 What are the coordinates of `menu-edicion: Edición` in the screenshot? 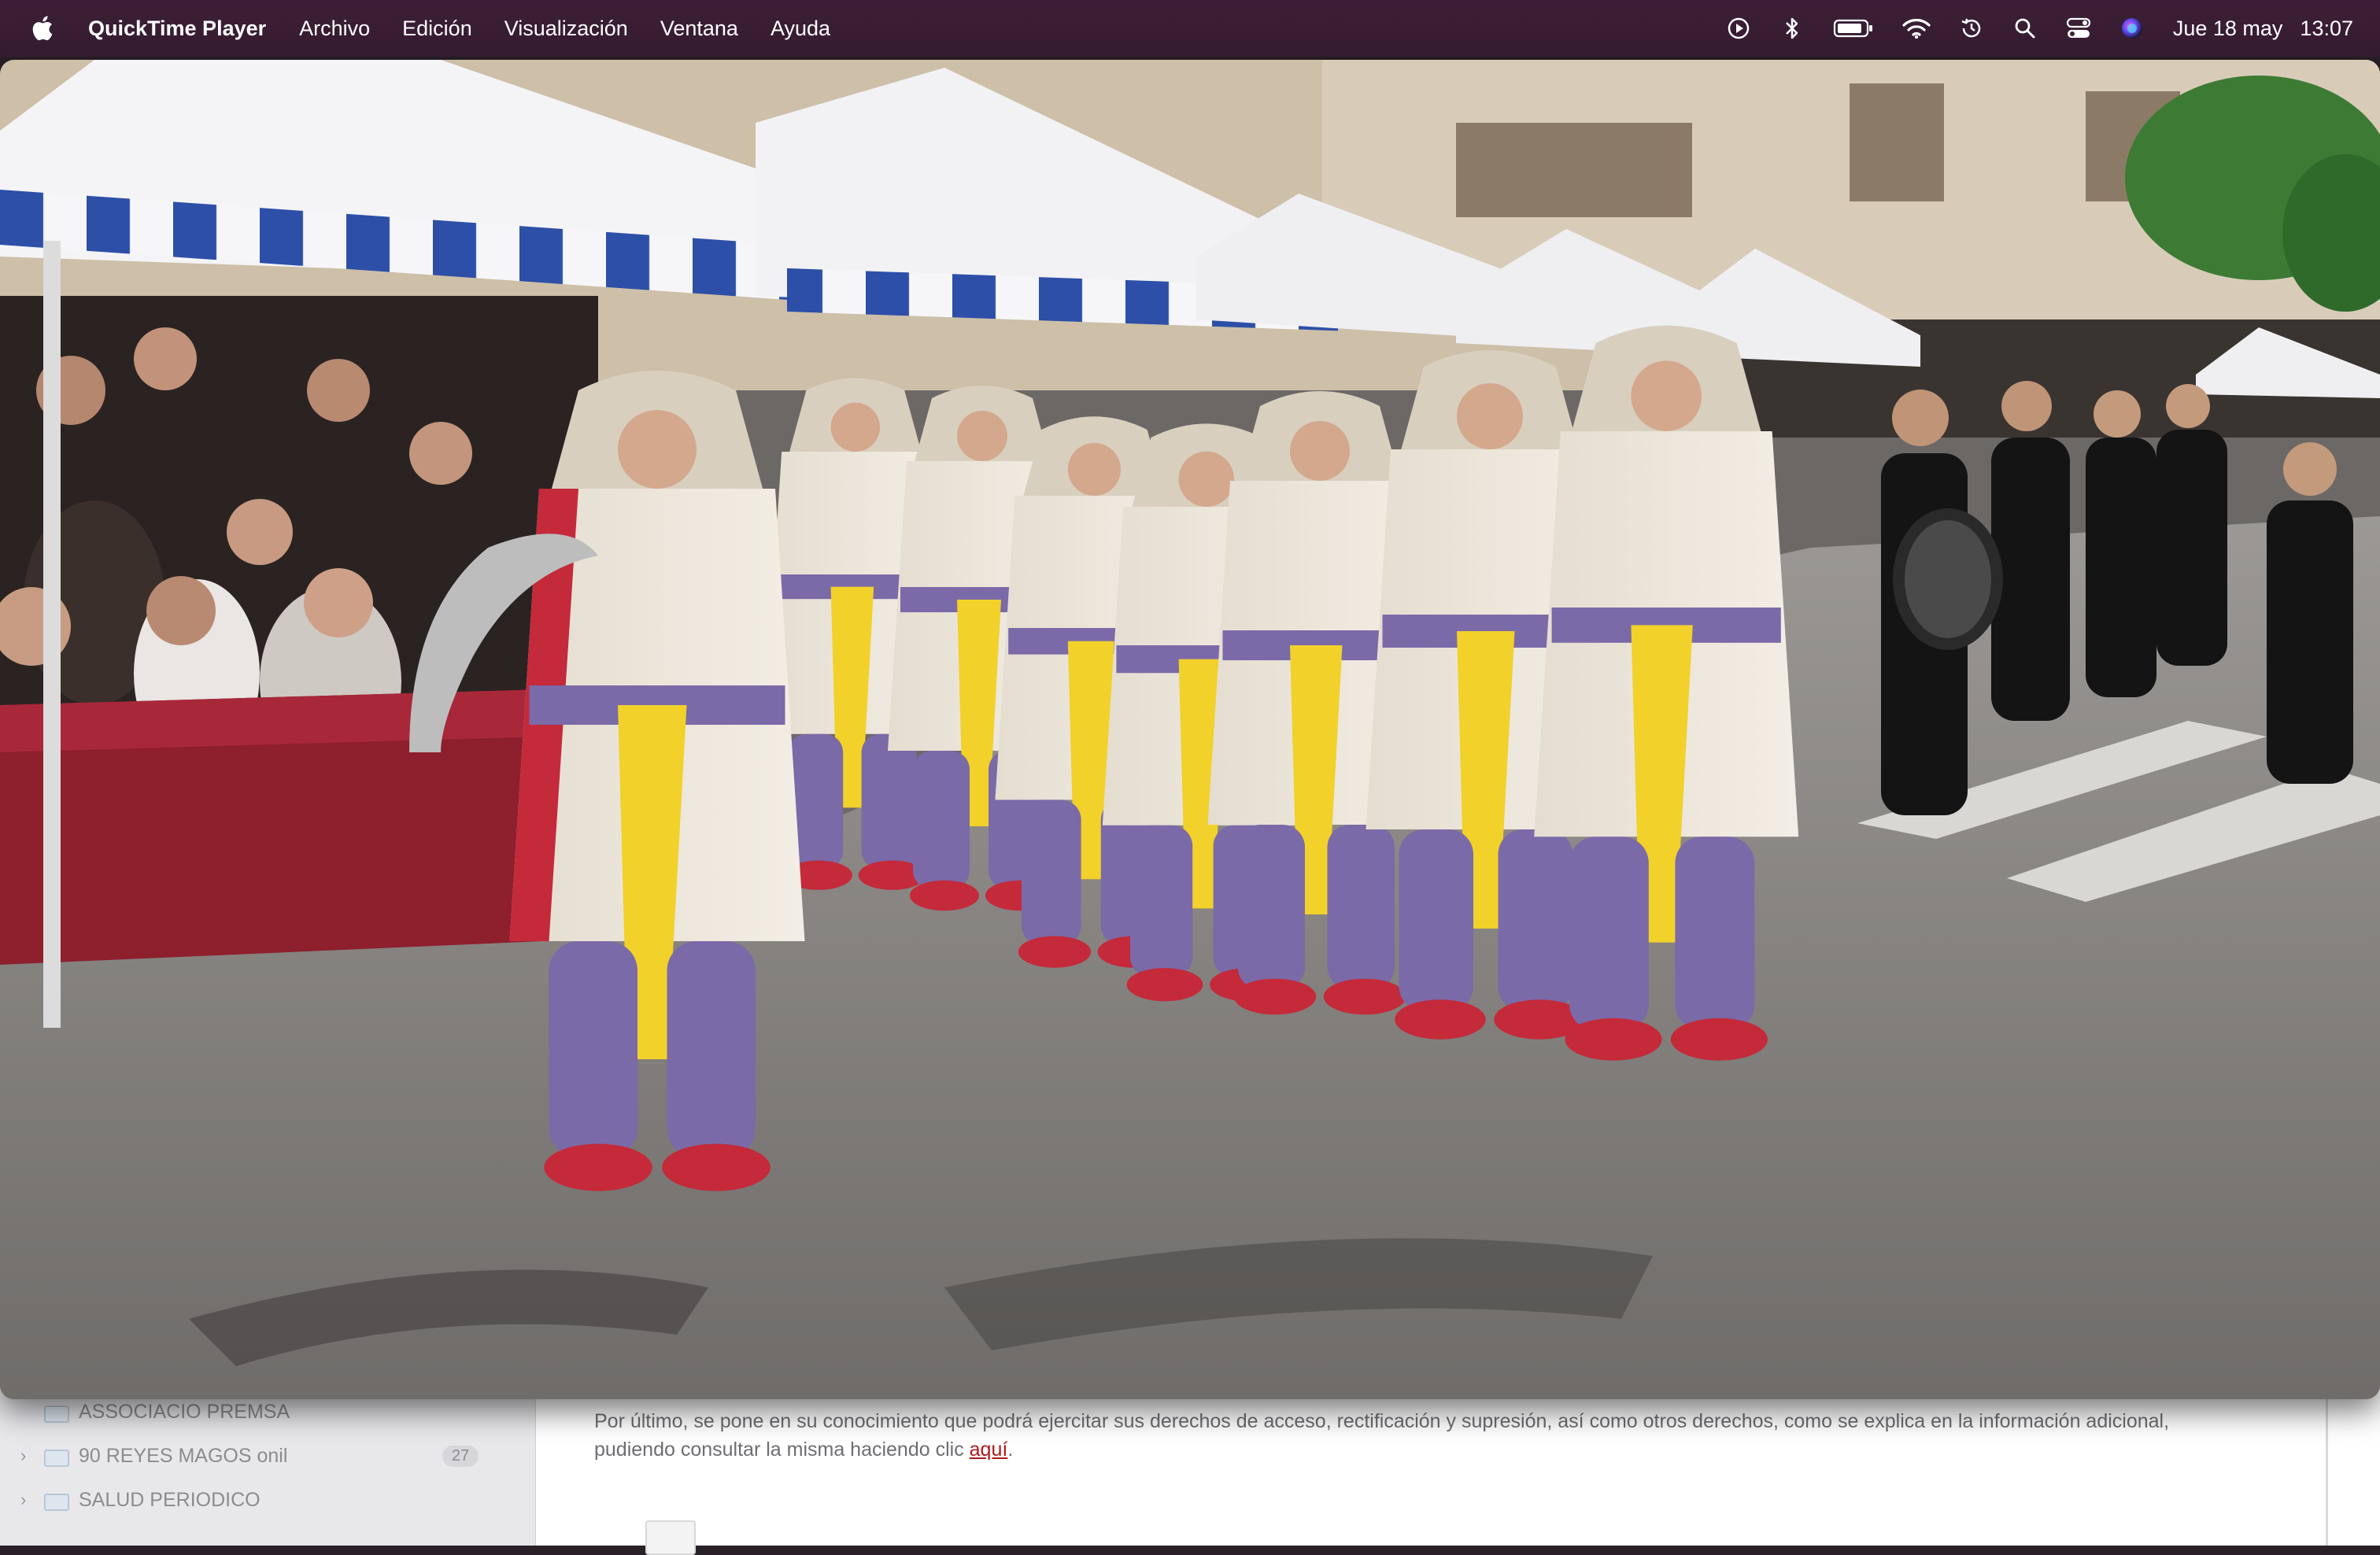 It's located at (437, 29).